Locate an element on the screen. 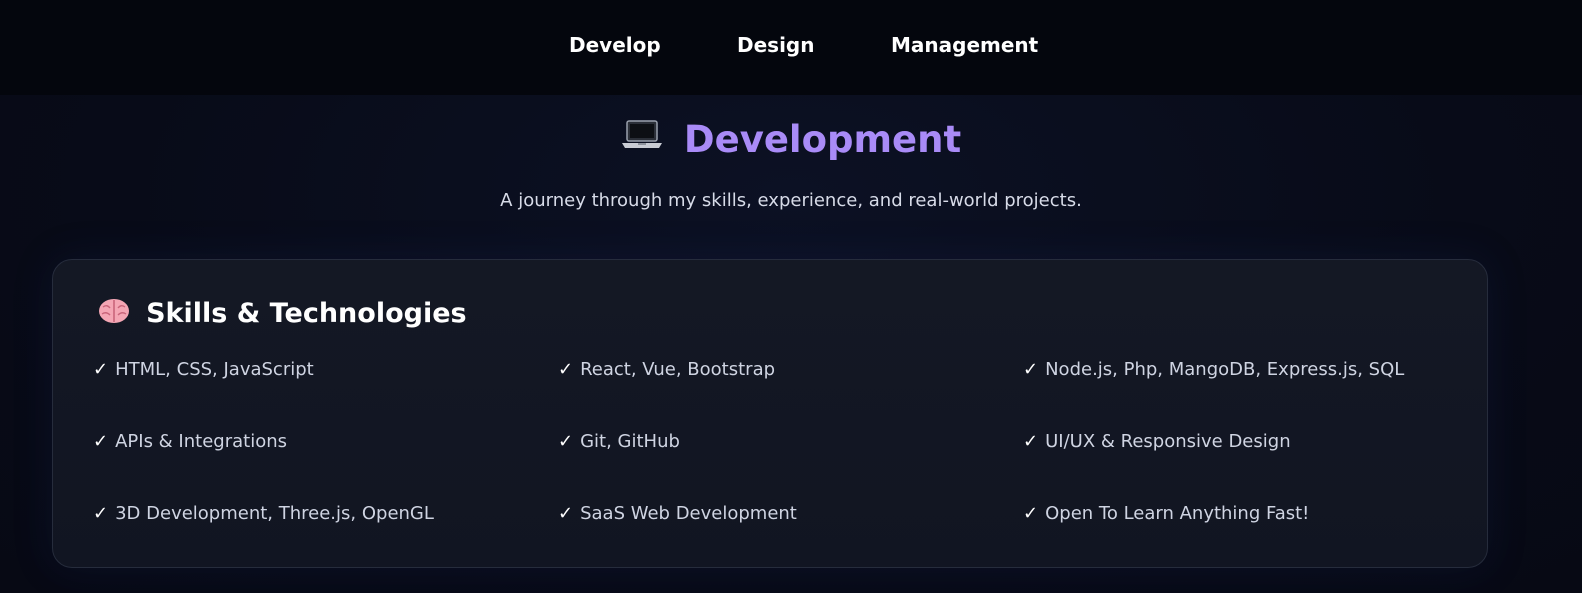 The width and height of the screenshot is (1582, 593). skill-item: ✓ APIs & Integrations is located at coordinates (190, 442).